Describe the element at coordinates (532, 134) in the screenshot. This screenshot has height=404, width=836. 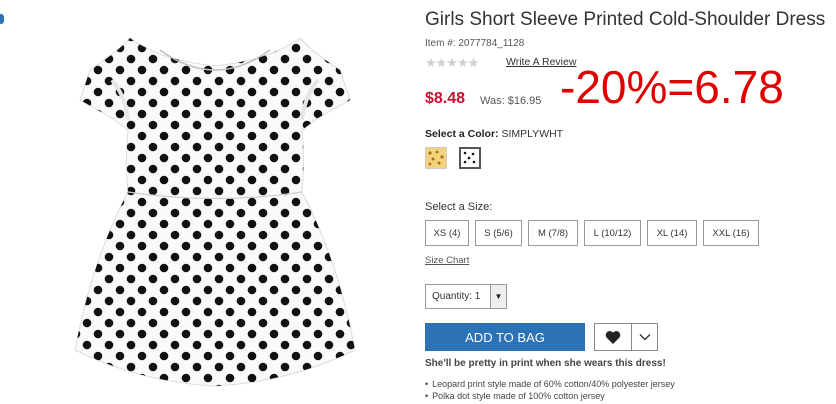
I see `selected-color: SIMPLYWHT` at that location.